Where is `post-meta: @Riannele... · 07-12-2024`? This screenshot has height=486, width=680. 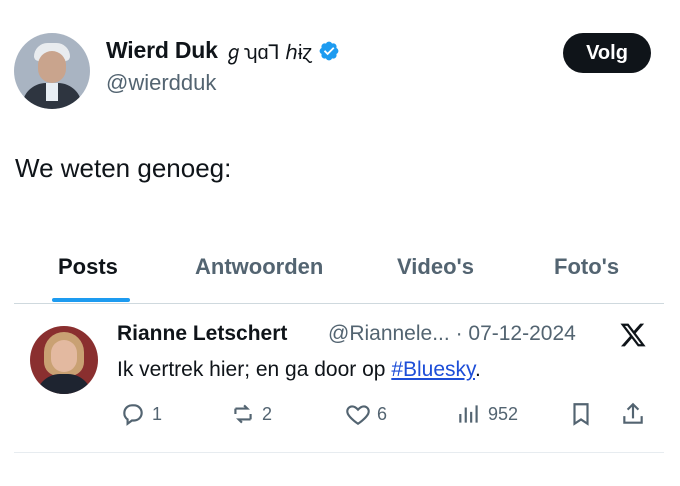 post-meta: @Riannele... · 07-12-2024 is located at coordinates (452, 334).